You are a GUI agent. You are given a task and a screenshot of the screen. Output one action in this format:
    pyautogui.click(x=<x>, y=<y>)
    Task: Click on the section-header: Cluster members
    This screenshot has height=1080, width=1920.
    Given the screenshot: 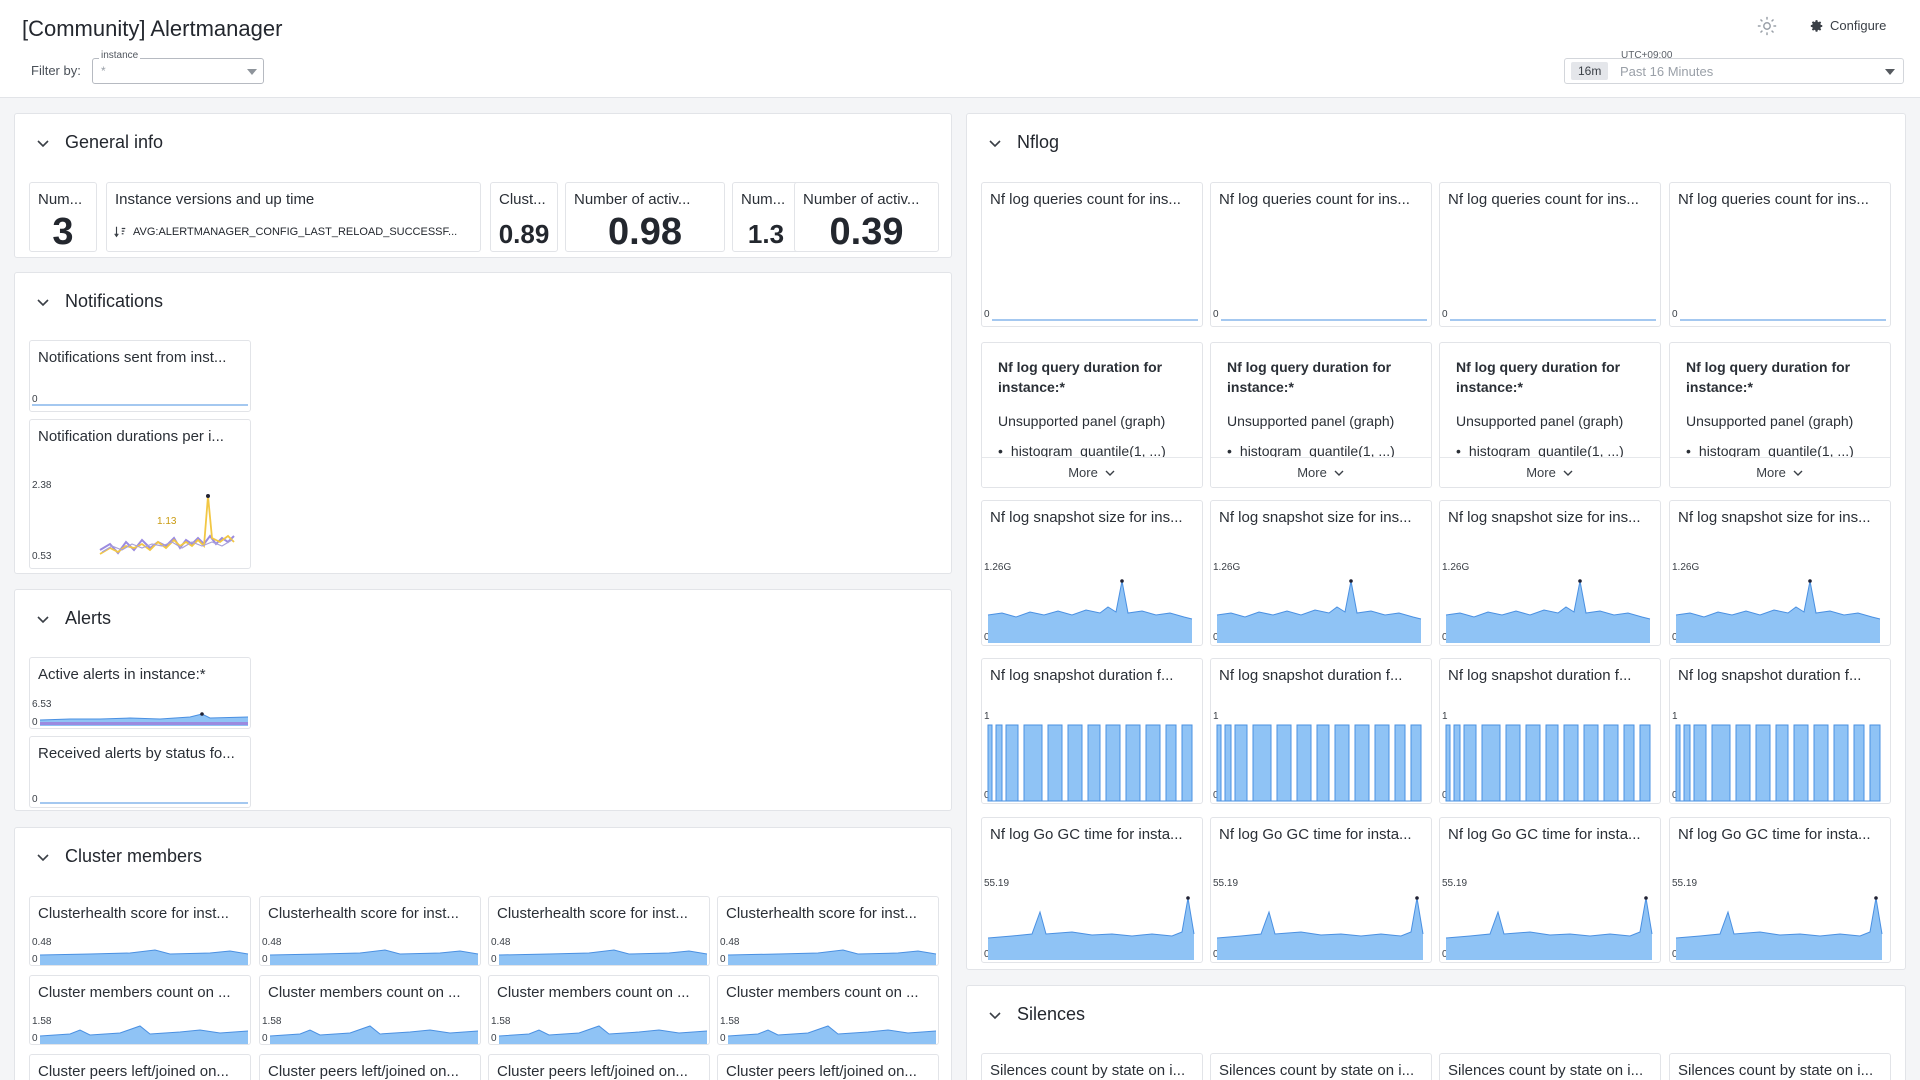 What is the action you would take?
    pyautogui.click(x=118, y=856)
    